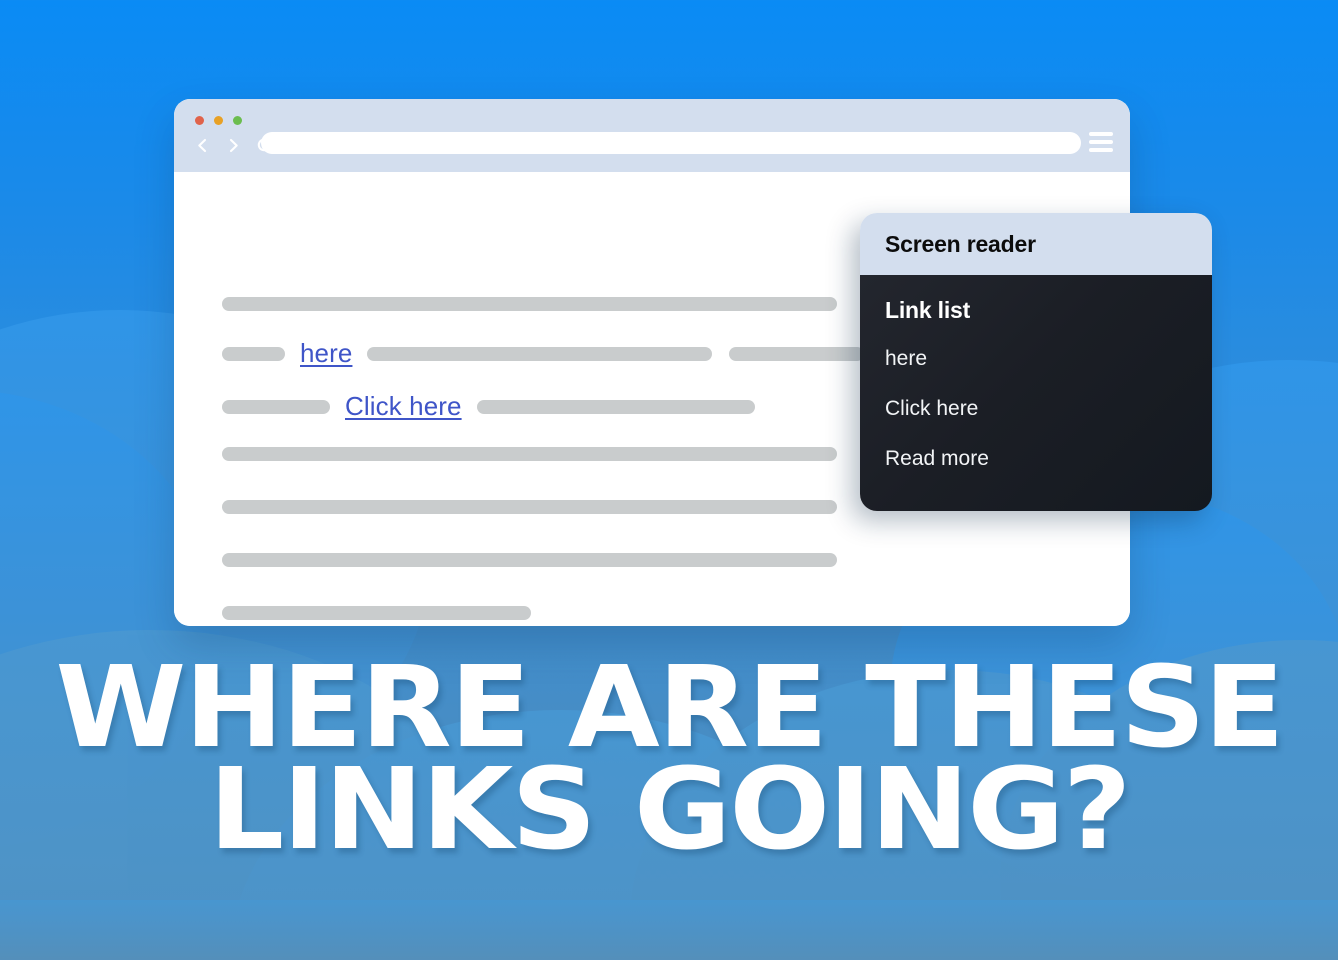  I want to click on headline-line-2: LINKS GOING?, so click(670, 809).